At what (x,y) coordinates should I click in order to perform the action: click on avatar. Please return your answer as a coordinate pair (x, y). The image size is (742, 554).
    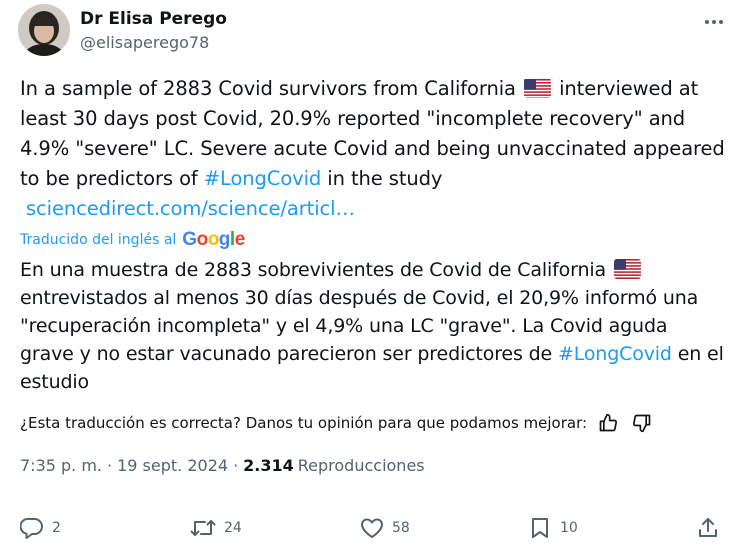
    Looking at the image, I should click on (44, 30).